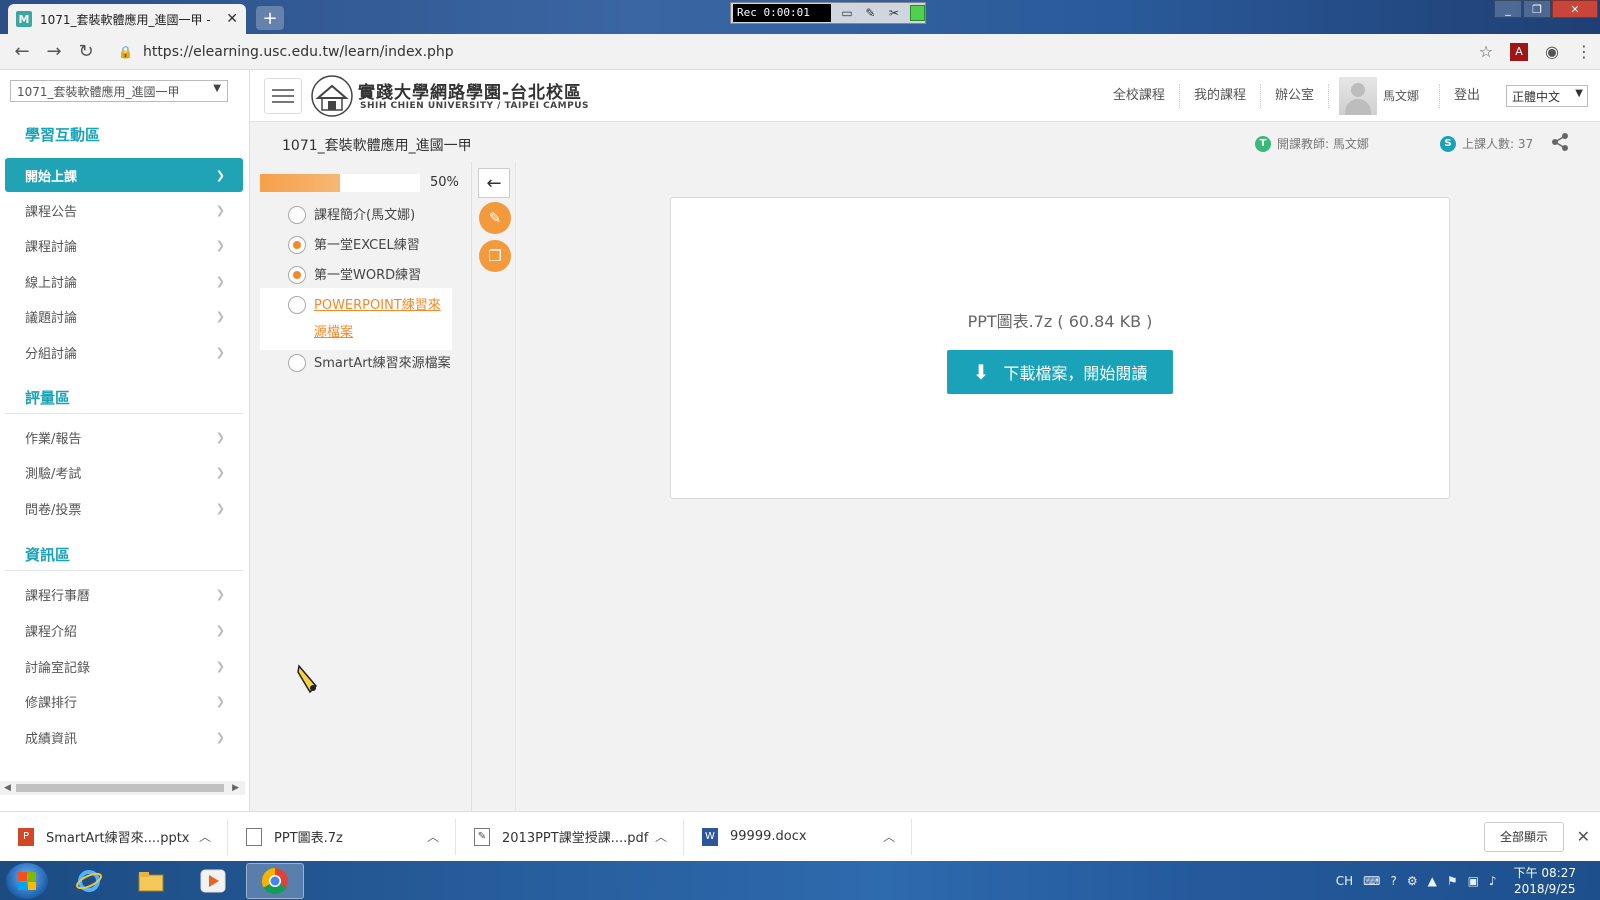 The image size is (1600, 900). I want to click on sidebar-item-course-intro: 課程介紹 ❯, so click(124, 630).